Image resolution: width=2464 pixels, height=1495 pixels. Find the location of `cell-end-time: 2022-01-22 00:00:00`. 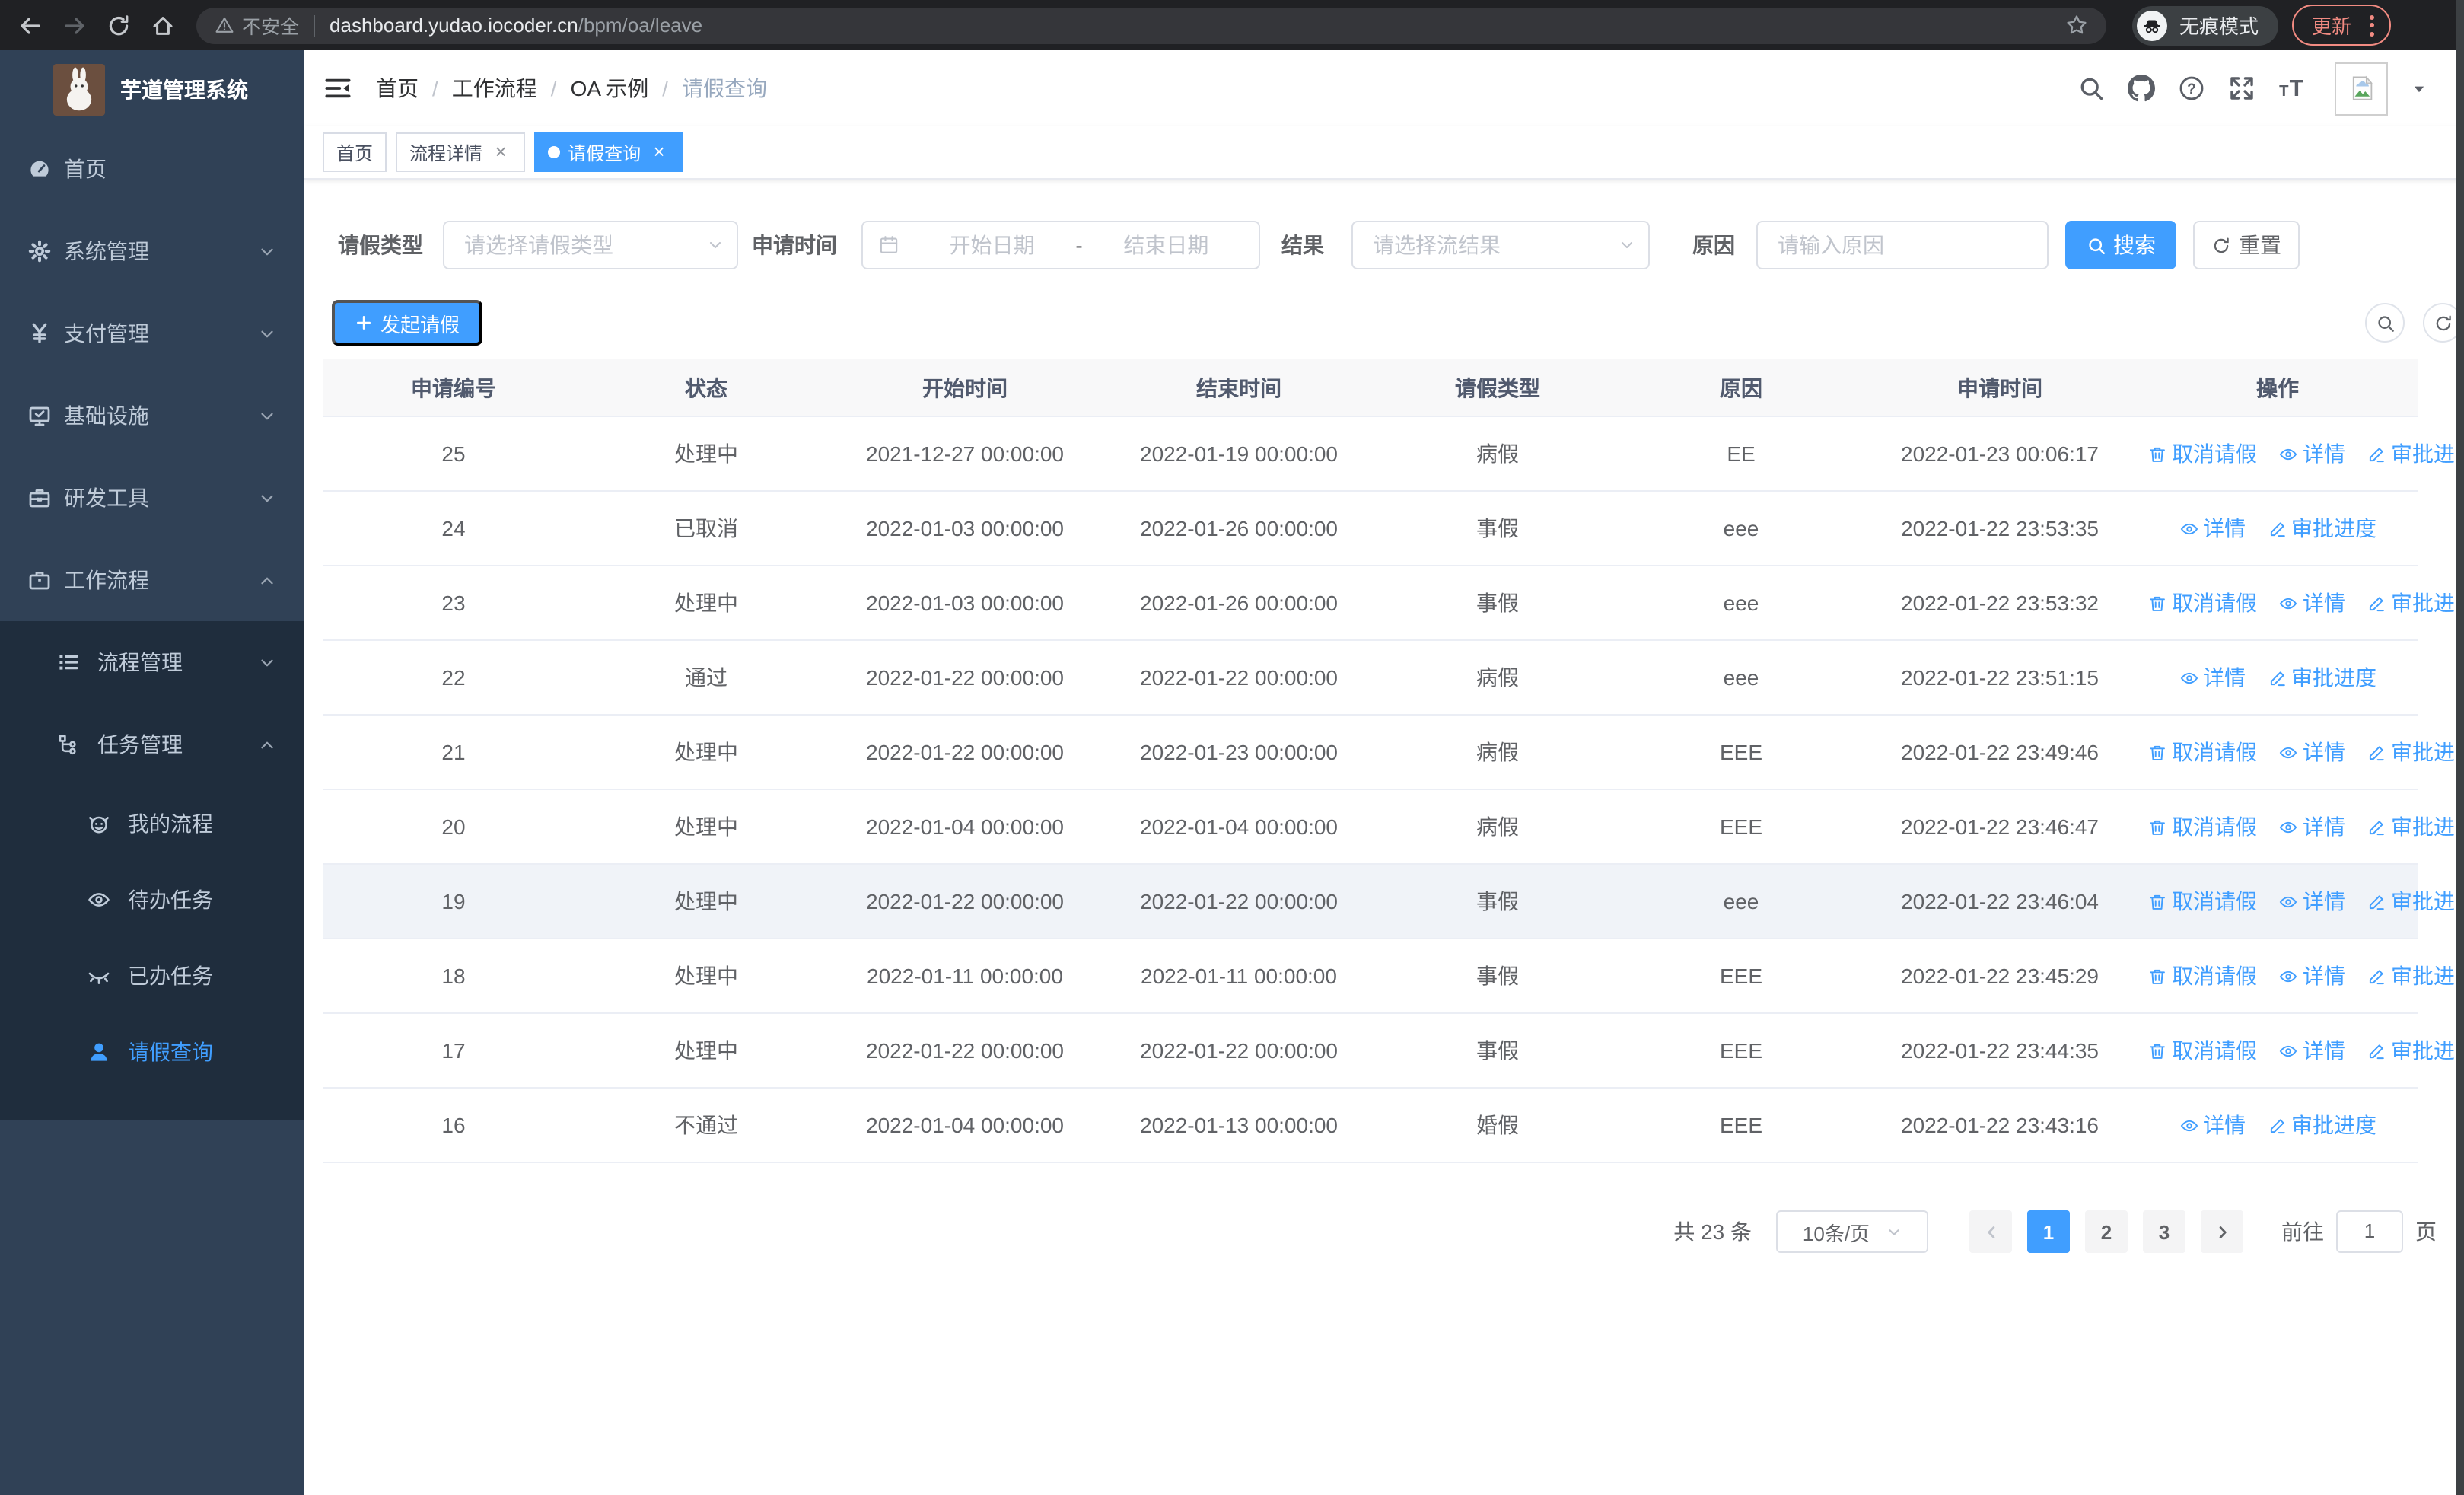

cell-end-time: 2022-01-22 00:00:00 is located at coordinates (1239, 1051).